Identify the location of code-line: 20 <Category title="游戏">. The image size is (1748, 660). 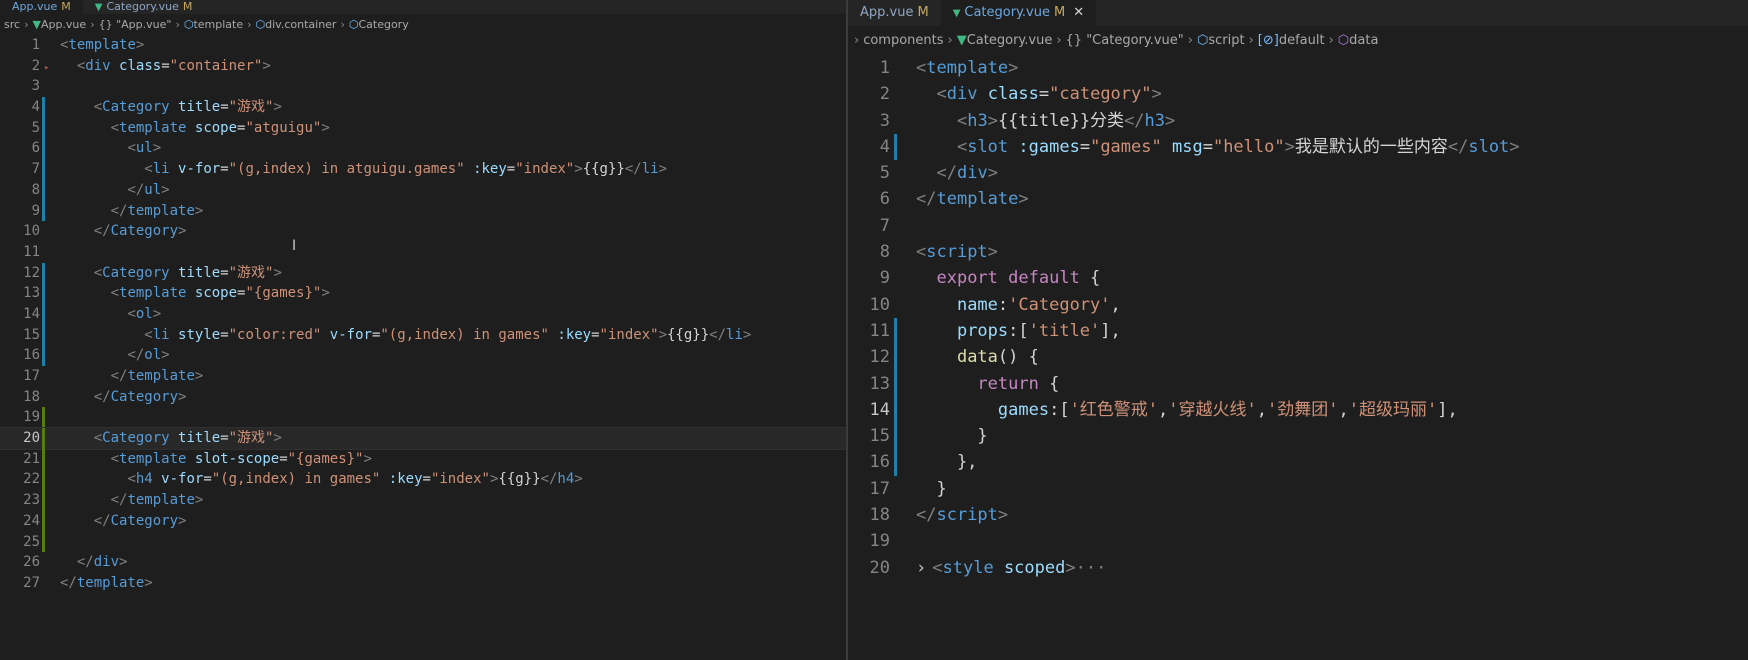
(423, 438).